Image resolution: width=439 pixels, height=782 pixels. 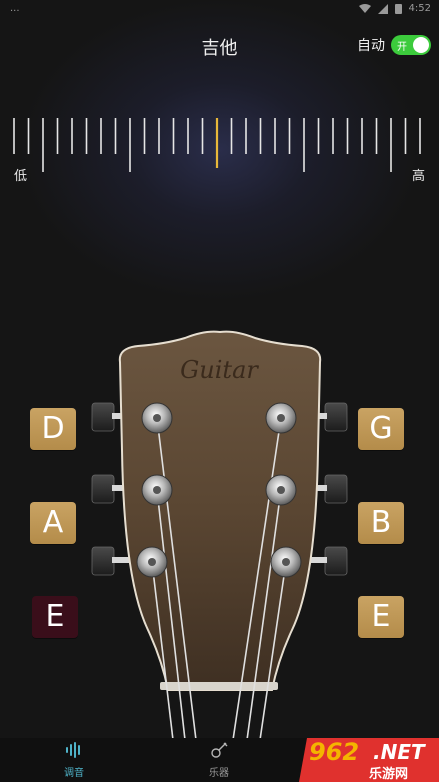 What do you see at coordinates (219, 773) in the screenshot?
I see `tab-instrument-label: 乐器` at bounding box center [219, 773].